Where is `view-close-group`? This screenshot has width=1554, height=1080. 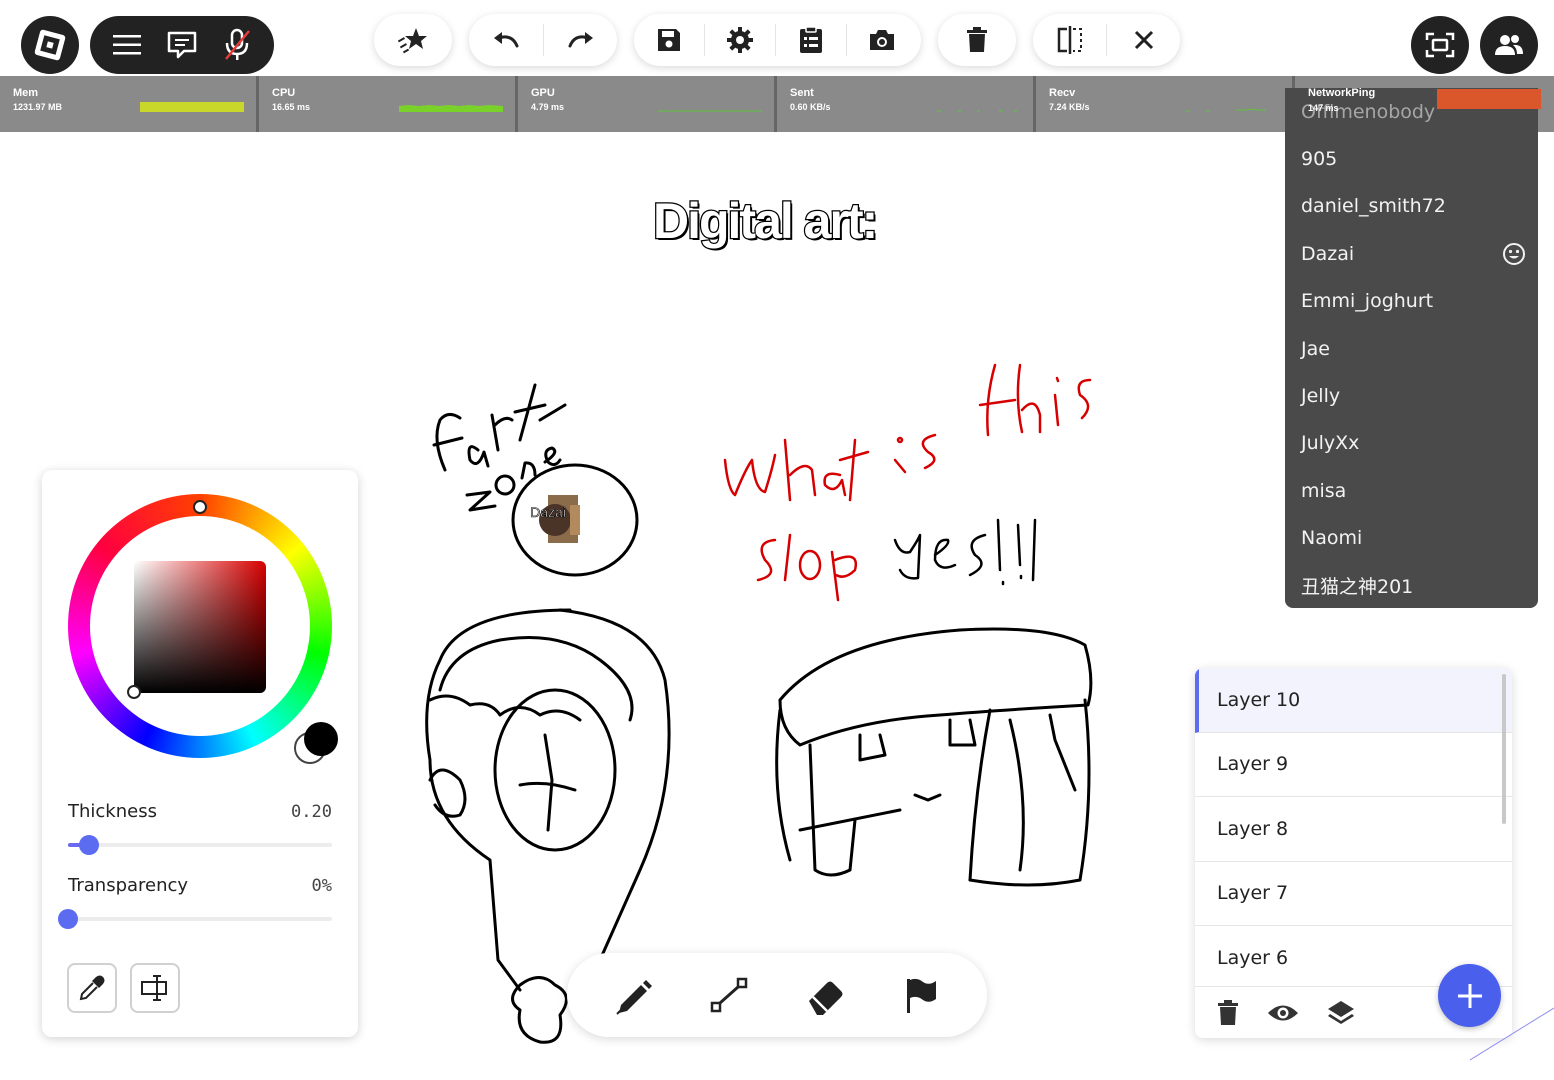 view-close-group is located at coordinates (1106, 40).